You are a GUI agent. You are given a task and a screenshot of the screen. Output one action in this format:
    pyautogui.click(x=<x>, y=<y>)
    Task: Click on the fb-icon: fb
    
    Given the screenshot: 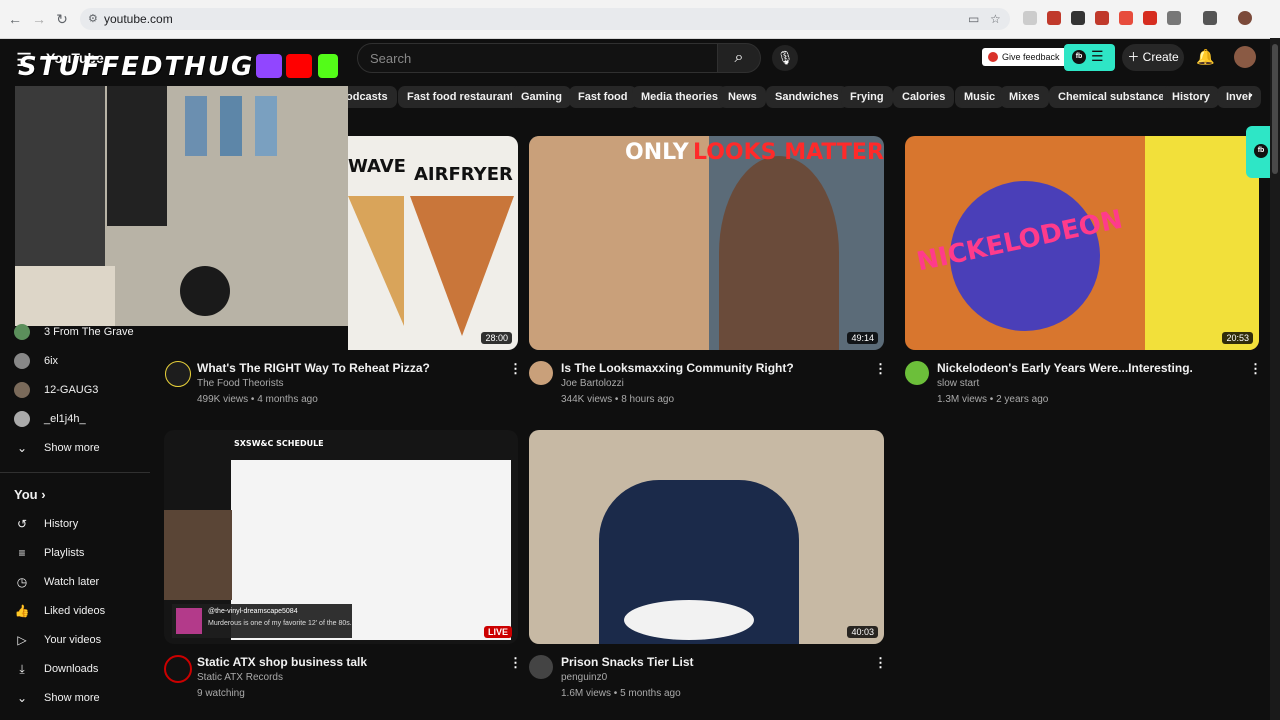 What is the action you would take?
    pyautogui.click(x=1079, y=57)
    